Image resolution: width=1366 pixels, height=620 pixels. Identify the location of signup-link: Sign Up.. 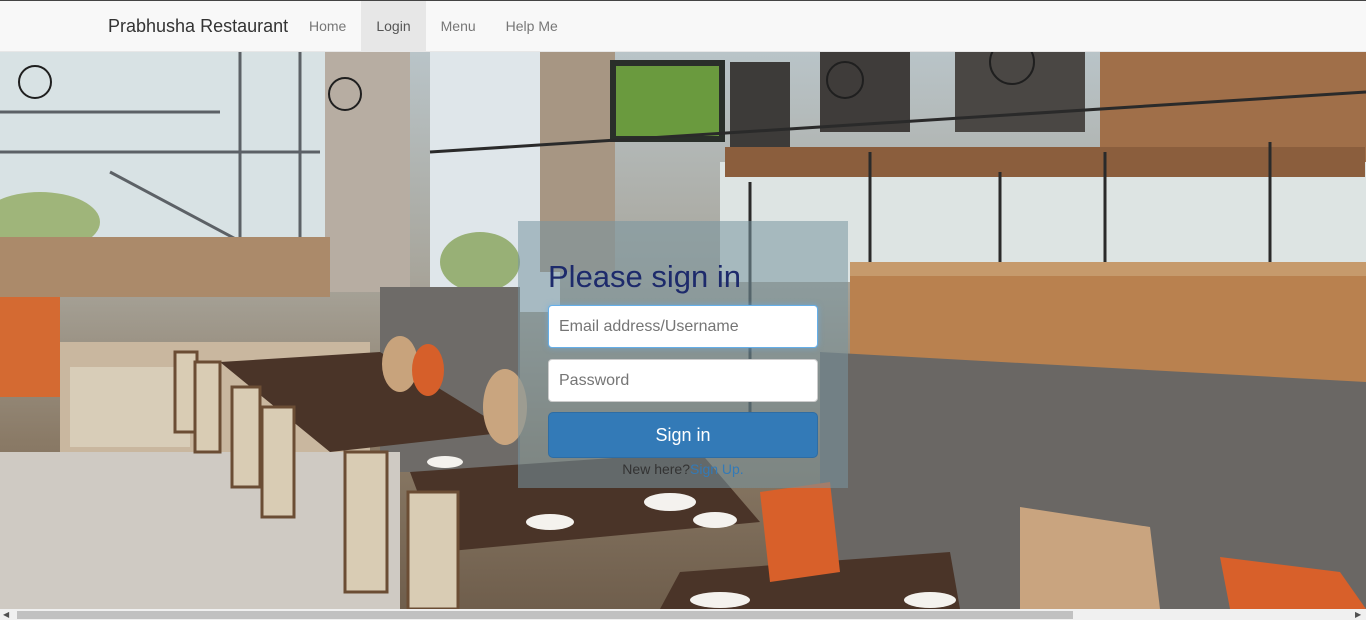
(717, 469).